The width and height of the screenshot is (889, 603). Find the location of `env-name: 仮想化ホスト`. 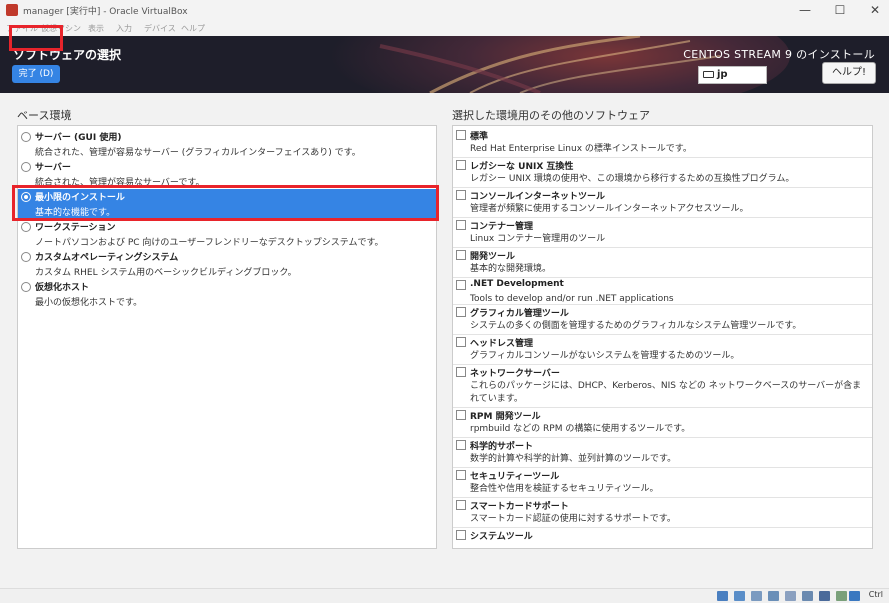

env-name: 仮想化ホスト is located at coordinates (62, 288).